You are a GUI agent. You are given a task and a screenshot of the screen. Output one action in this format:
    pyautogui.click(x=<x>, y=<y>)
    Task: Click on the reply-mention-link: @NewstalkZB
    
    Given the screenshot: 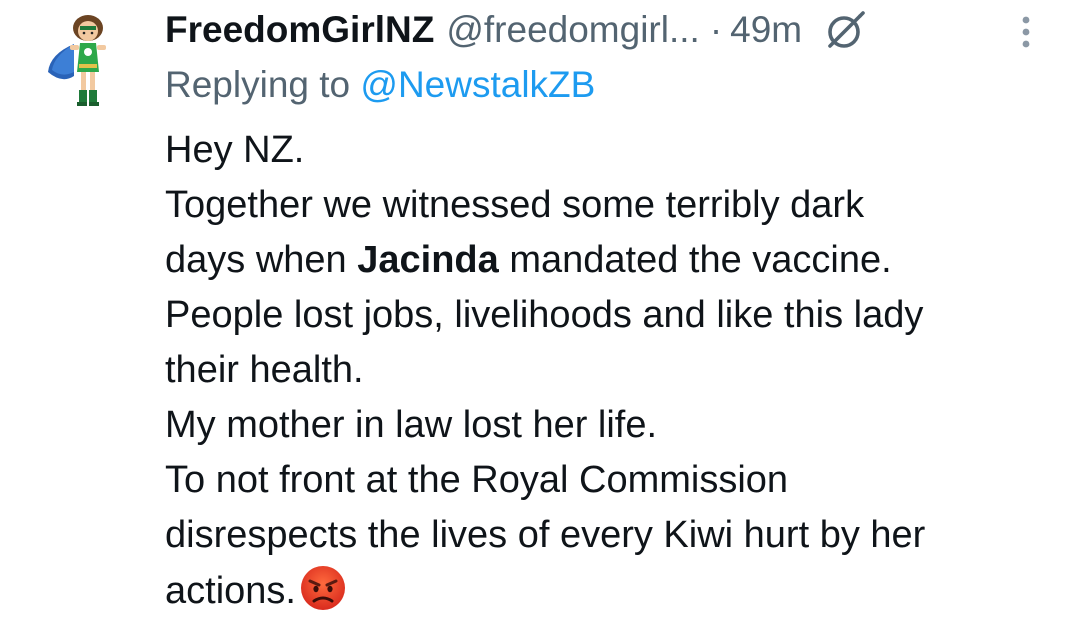 What is the action you would take?
    pyautogui.click(x=477, y=84)
    